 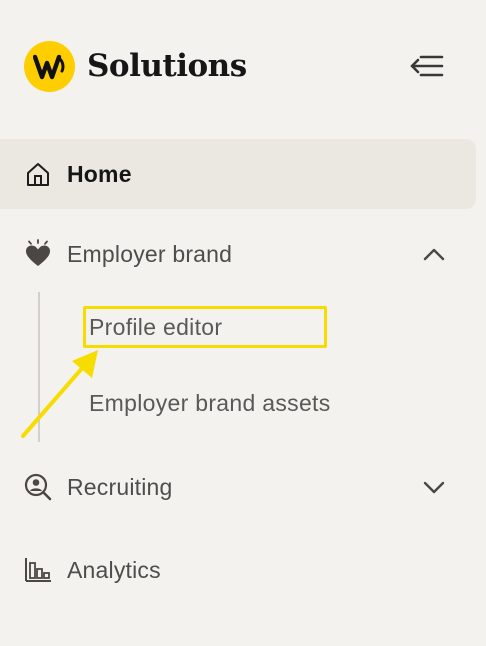 What do you see at coordinates (39, 367) in the screenshot?
I see `subnav-guide-line` at bounding box center [39, 367].